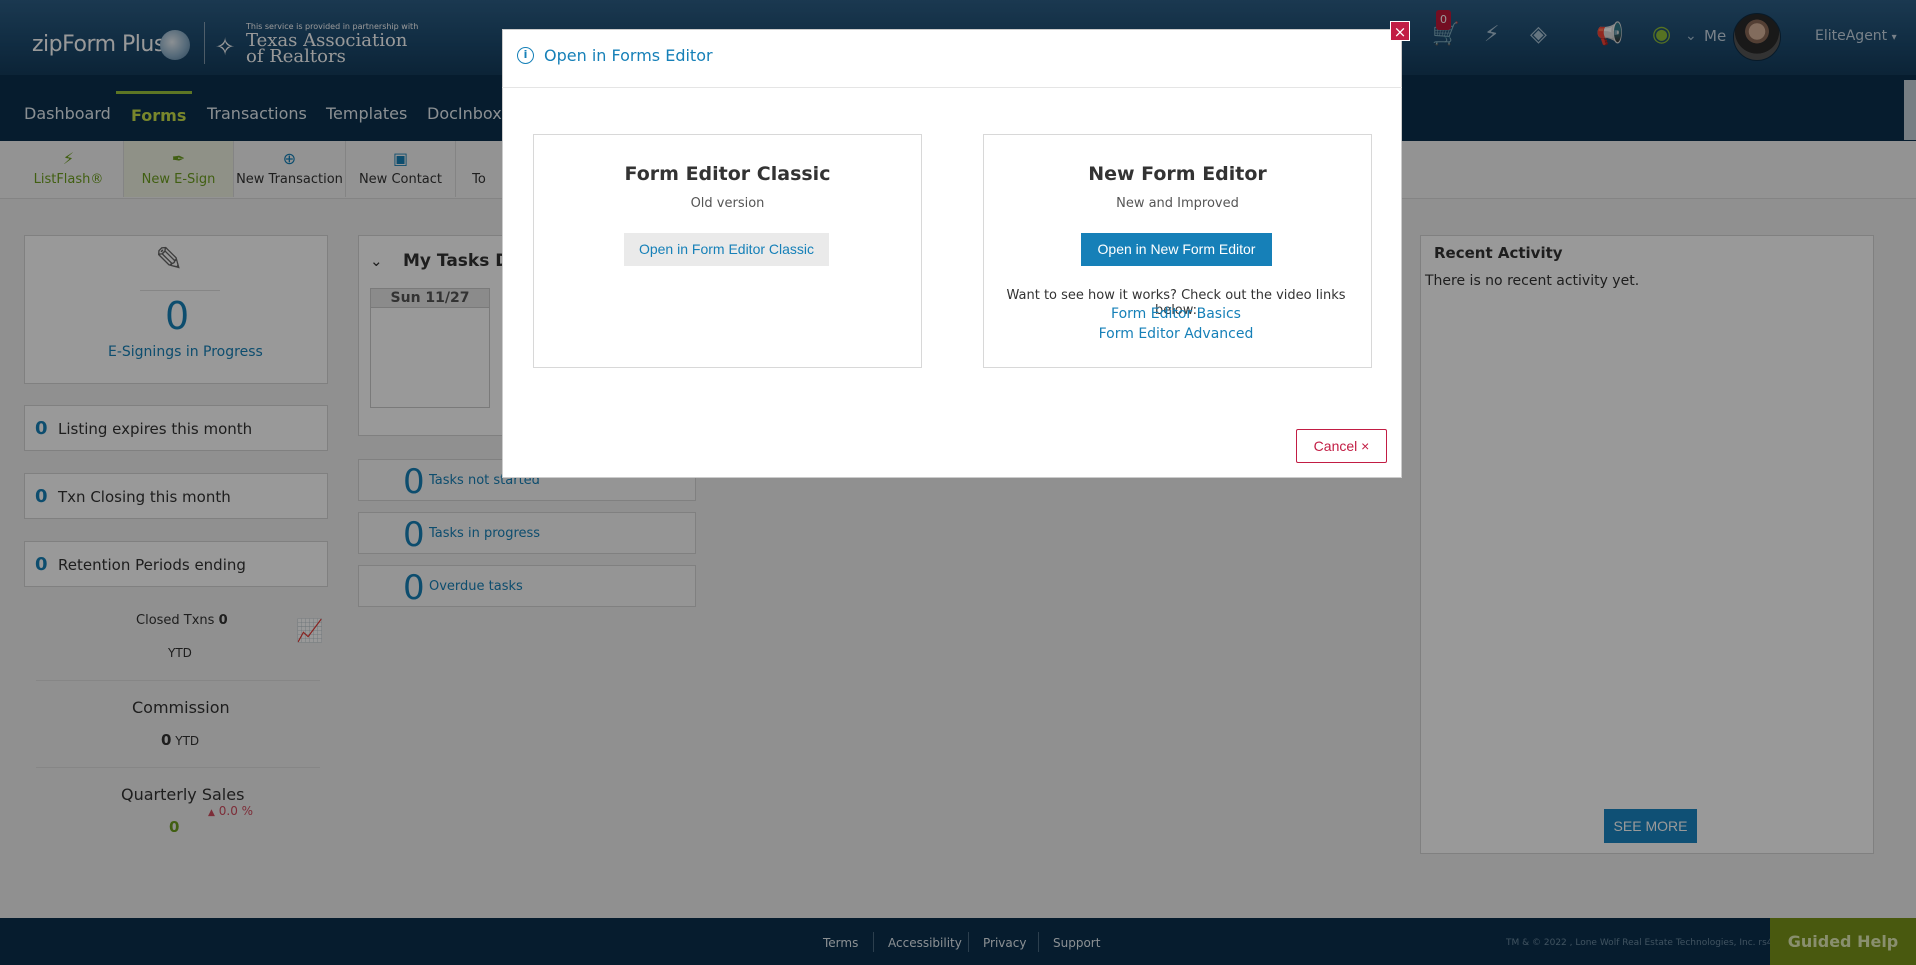  Describe the element at coordinates (727, 174) in the screenshot. I see `classic-editor-title: Form Editor Classic` at that location.